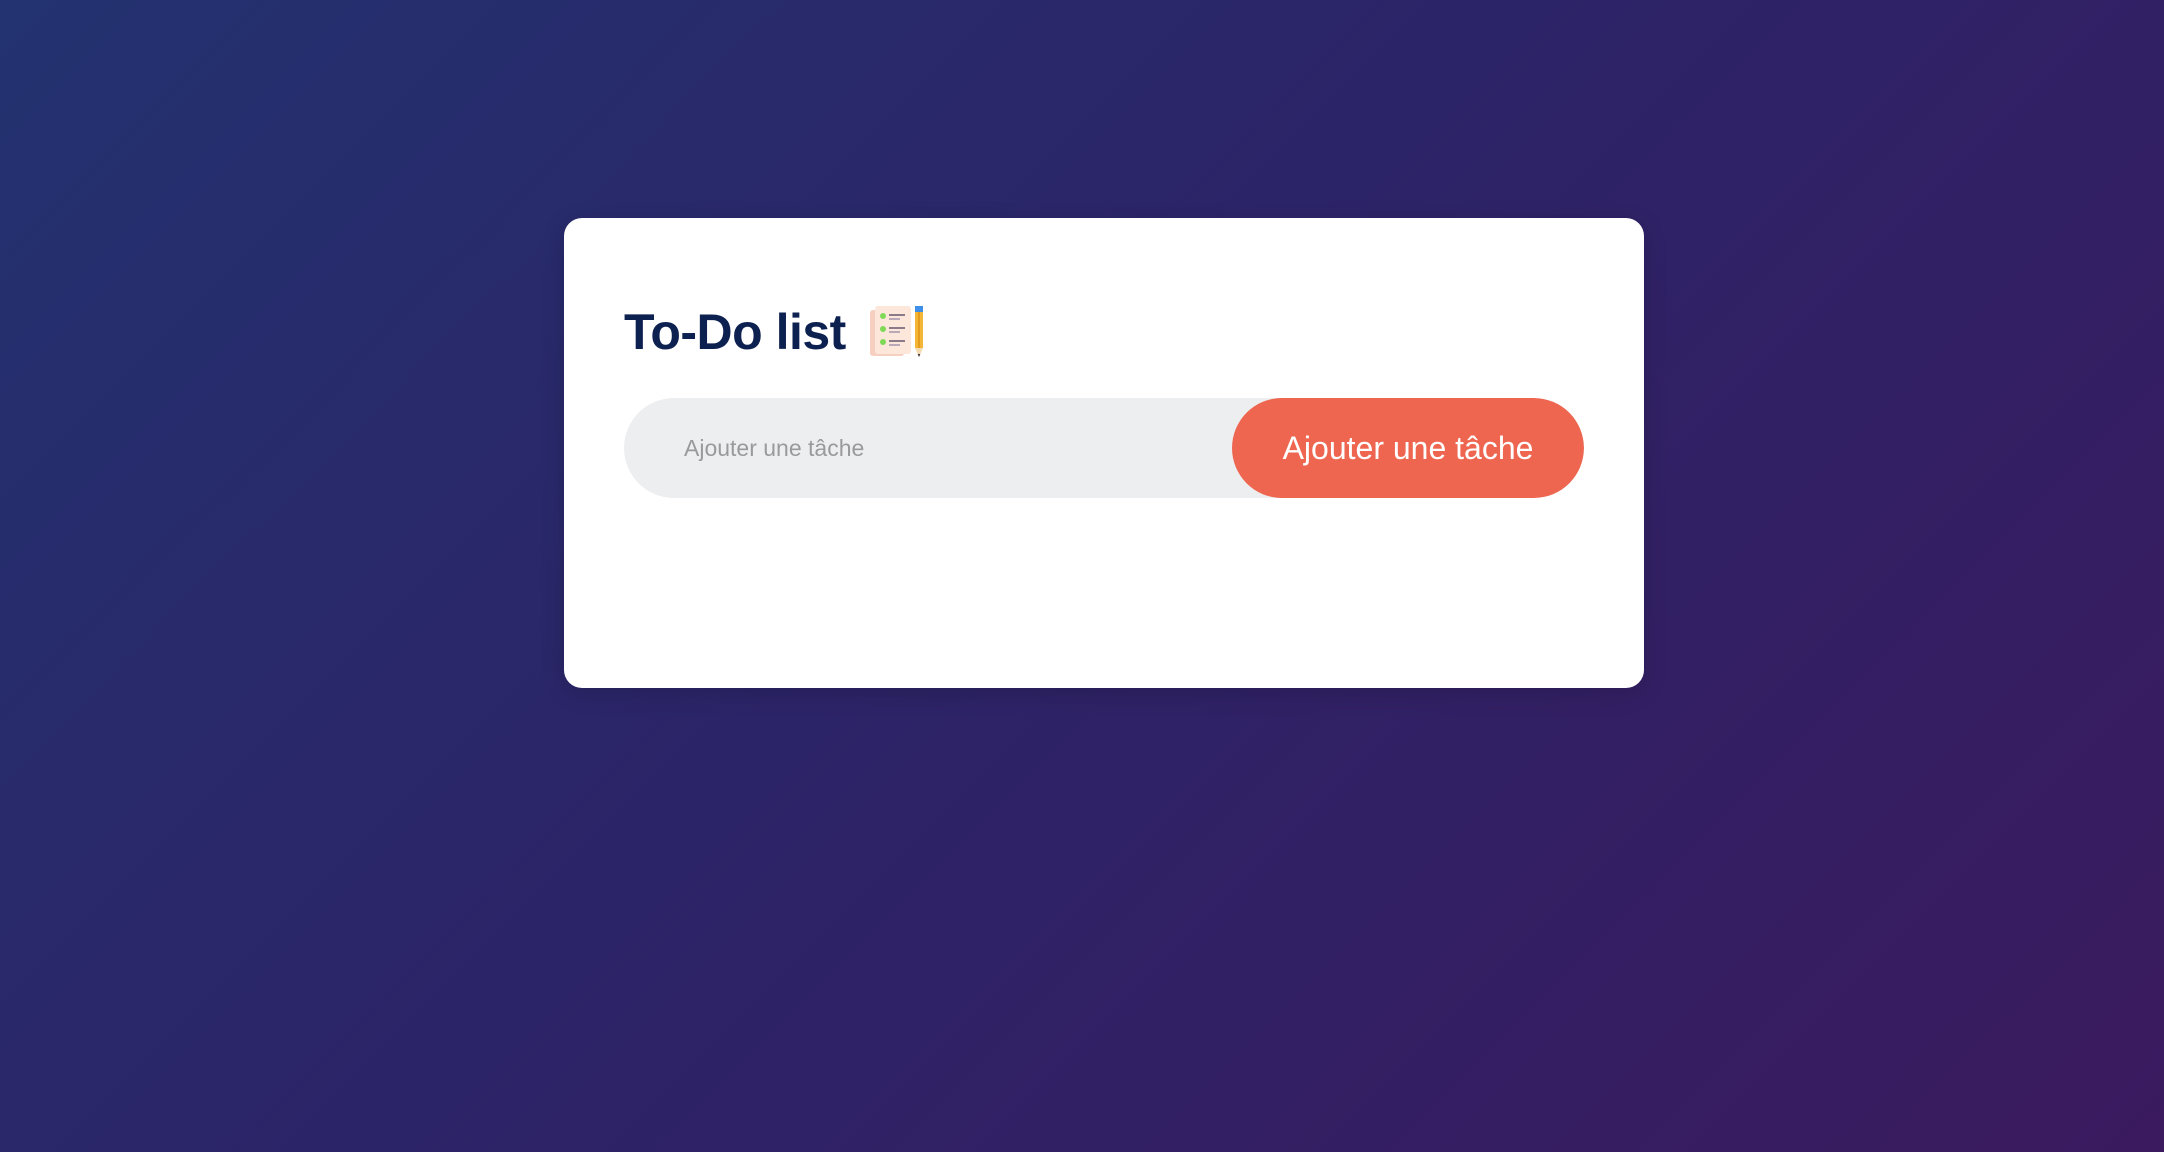 The image size is (2164, 1152). Describe the element at coordinates (1408, 448) in the screenshot. I see `add-task-button: Ajouter une tâche` at that location.